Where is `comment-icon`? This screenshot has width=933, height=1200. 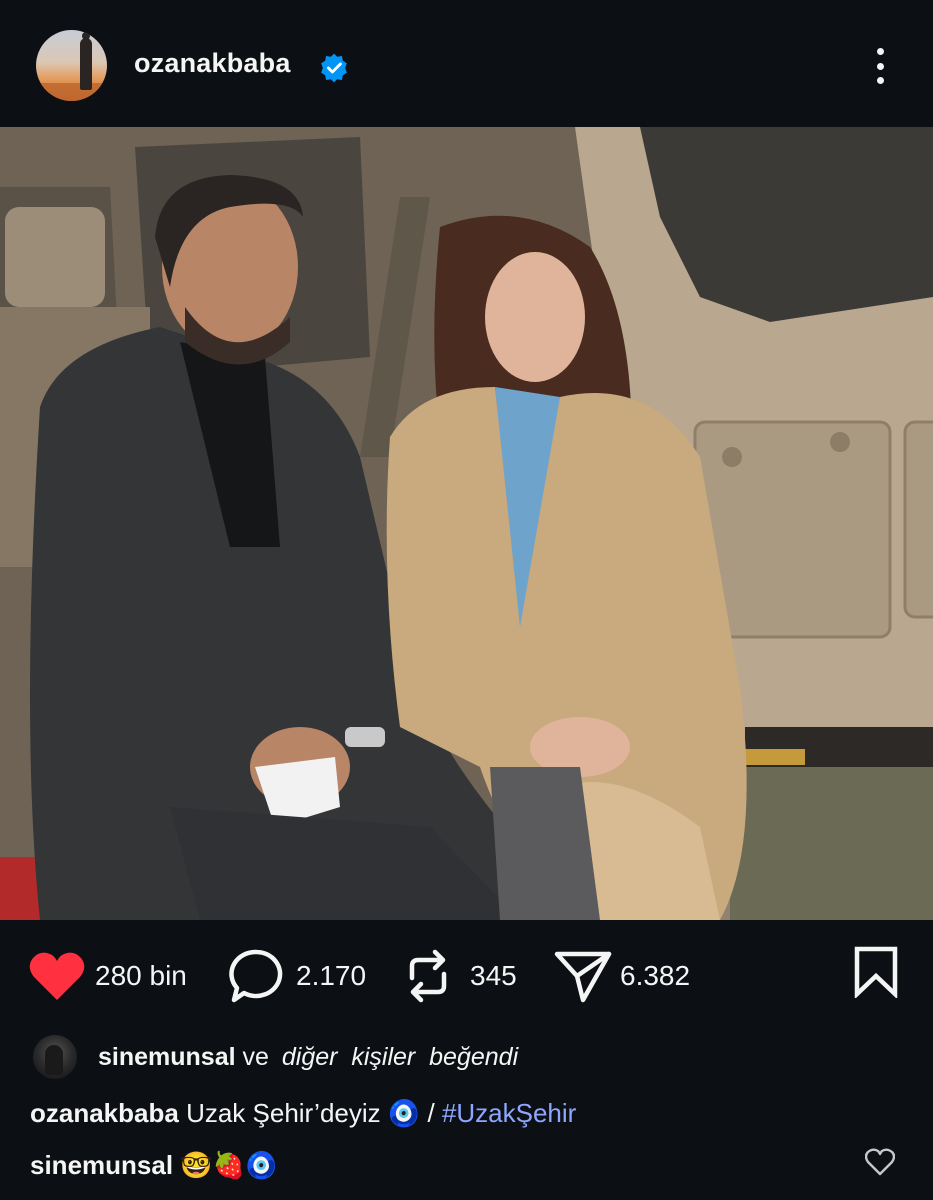
comment-icon is located at coordinates (257, 976).